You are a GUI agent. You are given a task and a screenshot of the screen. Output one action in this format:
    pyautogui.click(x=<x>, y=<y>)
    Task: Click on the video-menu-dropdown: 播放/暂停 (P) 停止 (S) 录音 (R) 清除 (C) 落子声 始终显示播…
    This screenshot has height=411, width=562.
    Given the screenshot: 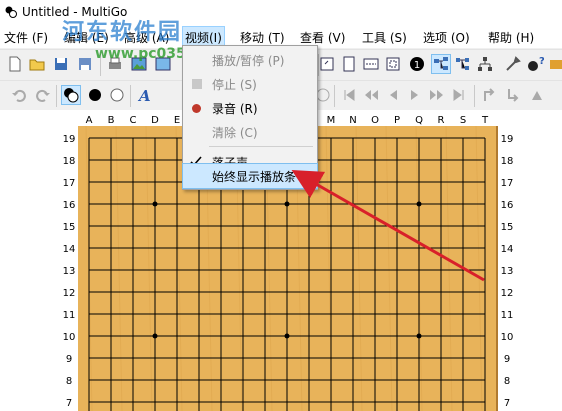 What is the action you would take?
    pyautogui.click(x=250, y=117)
    